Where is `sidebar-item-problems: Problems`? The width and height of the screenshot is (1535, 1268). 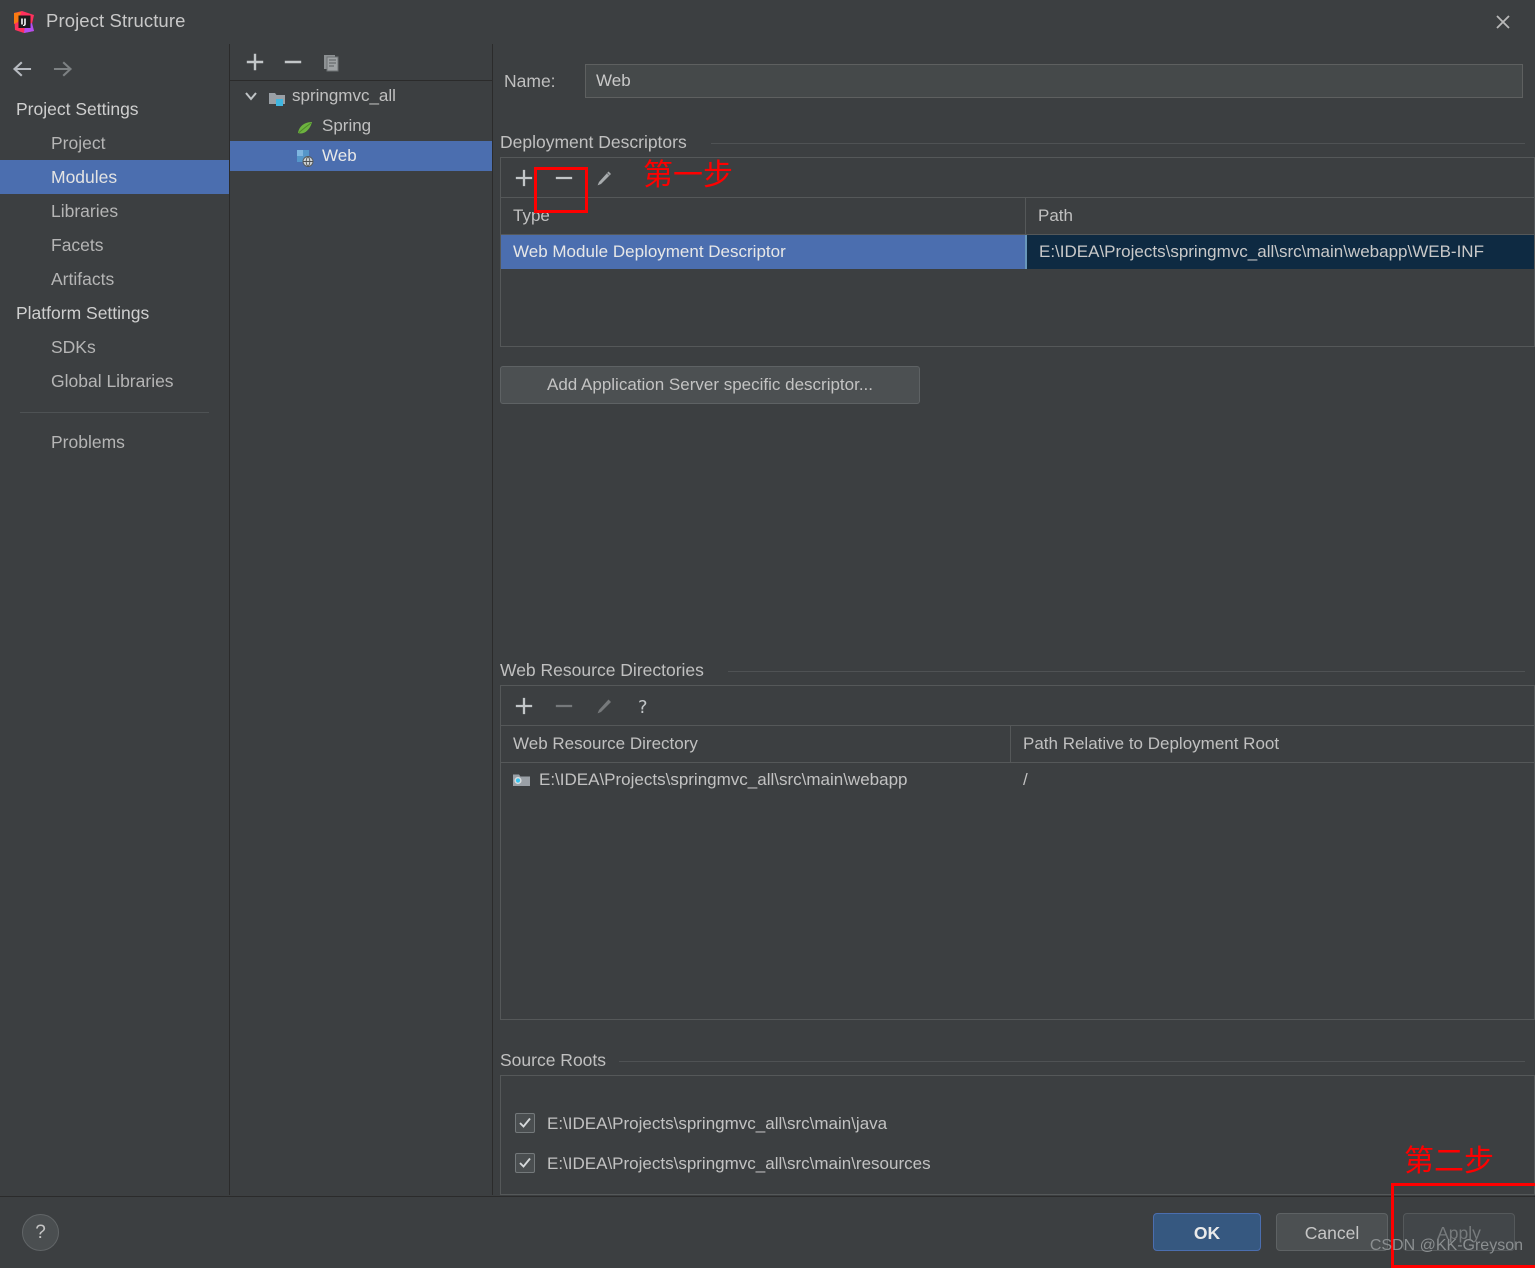 sidebar-item-problems: Problems is located at coordinates (114, 442).